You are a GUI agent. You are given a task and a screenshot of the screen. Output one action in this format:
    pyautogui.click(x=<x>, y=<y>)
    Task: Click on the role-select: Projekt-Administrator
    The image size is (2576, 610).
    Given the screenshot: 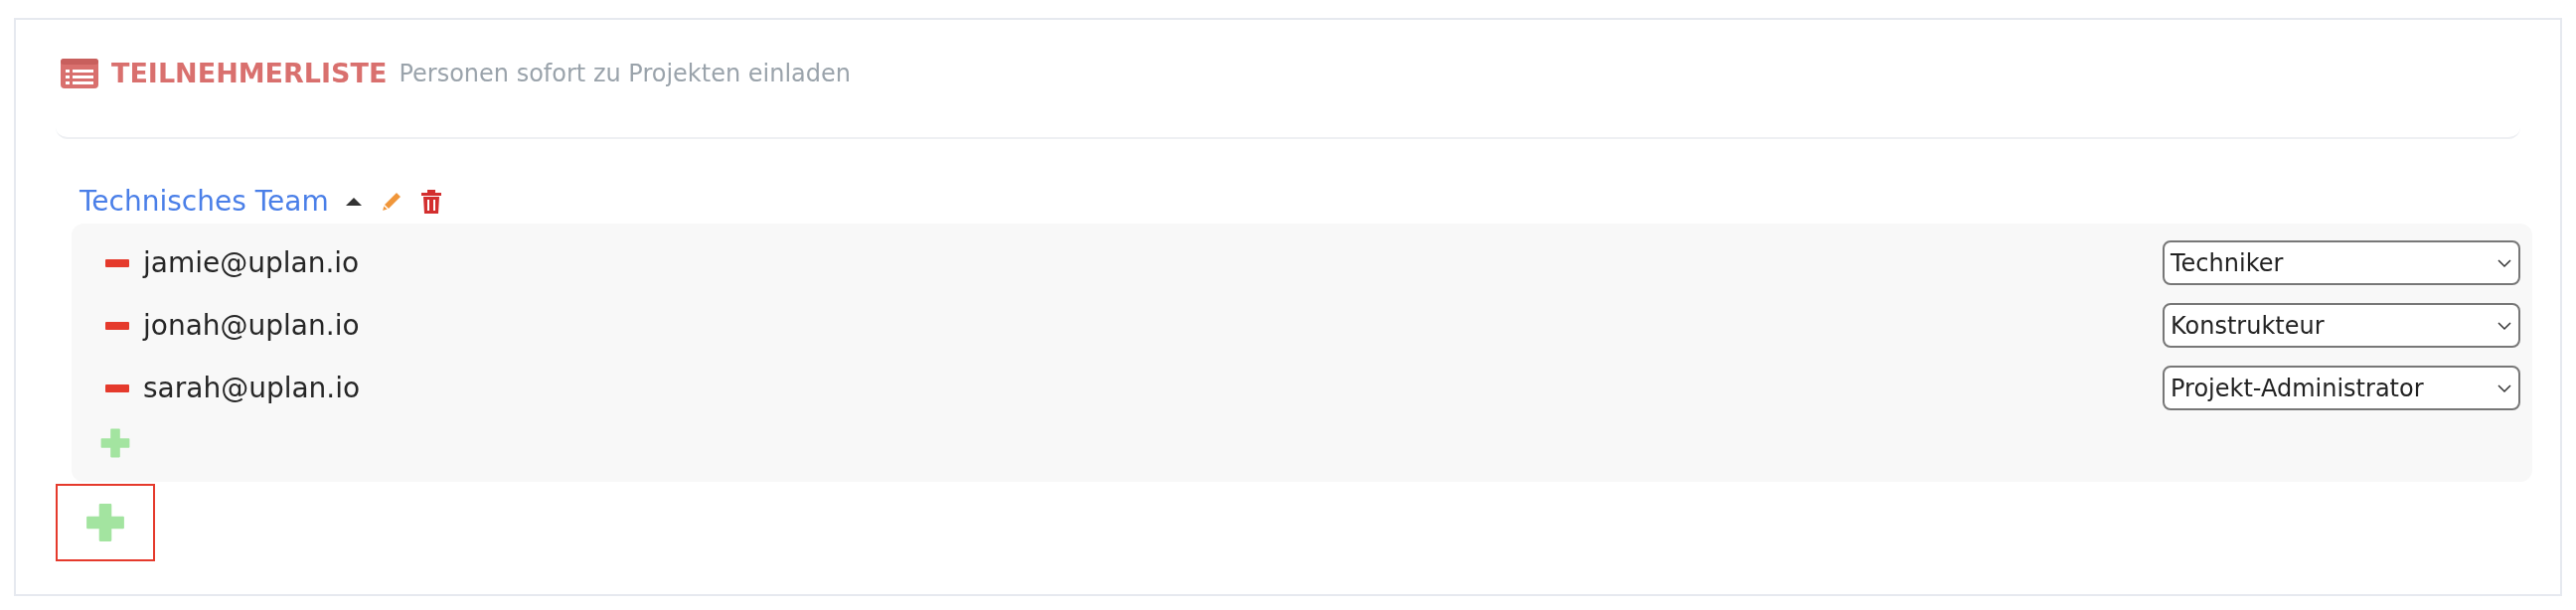 What is the action you would take?
    pyautogui.click(x=2341, y=388)
    